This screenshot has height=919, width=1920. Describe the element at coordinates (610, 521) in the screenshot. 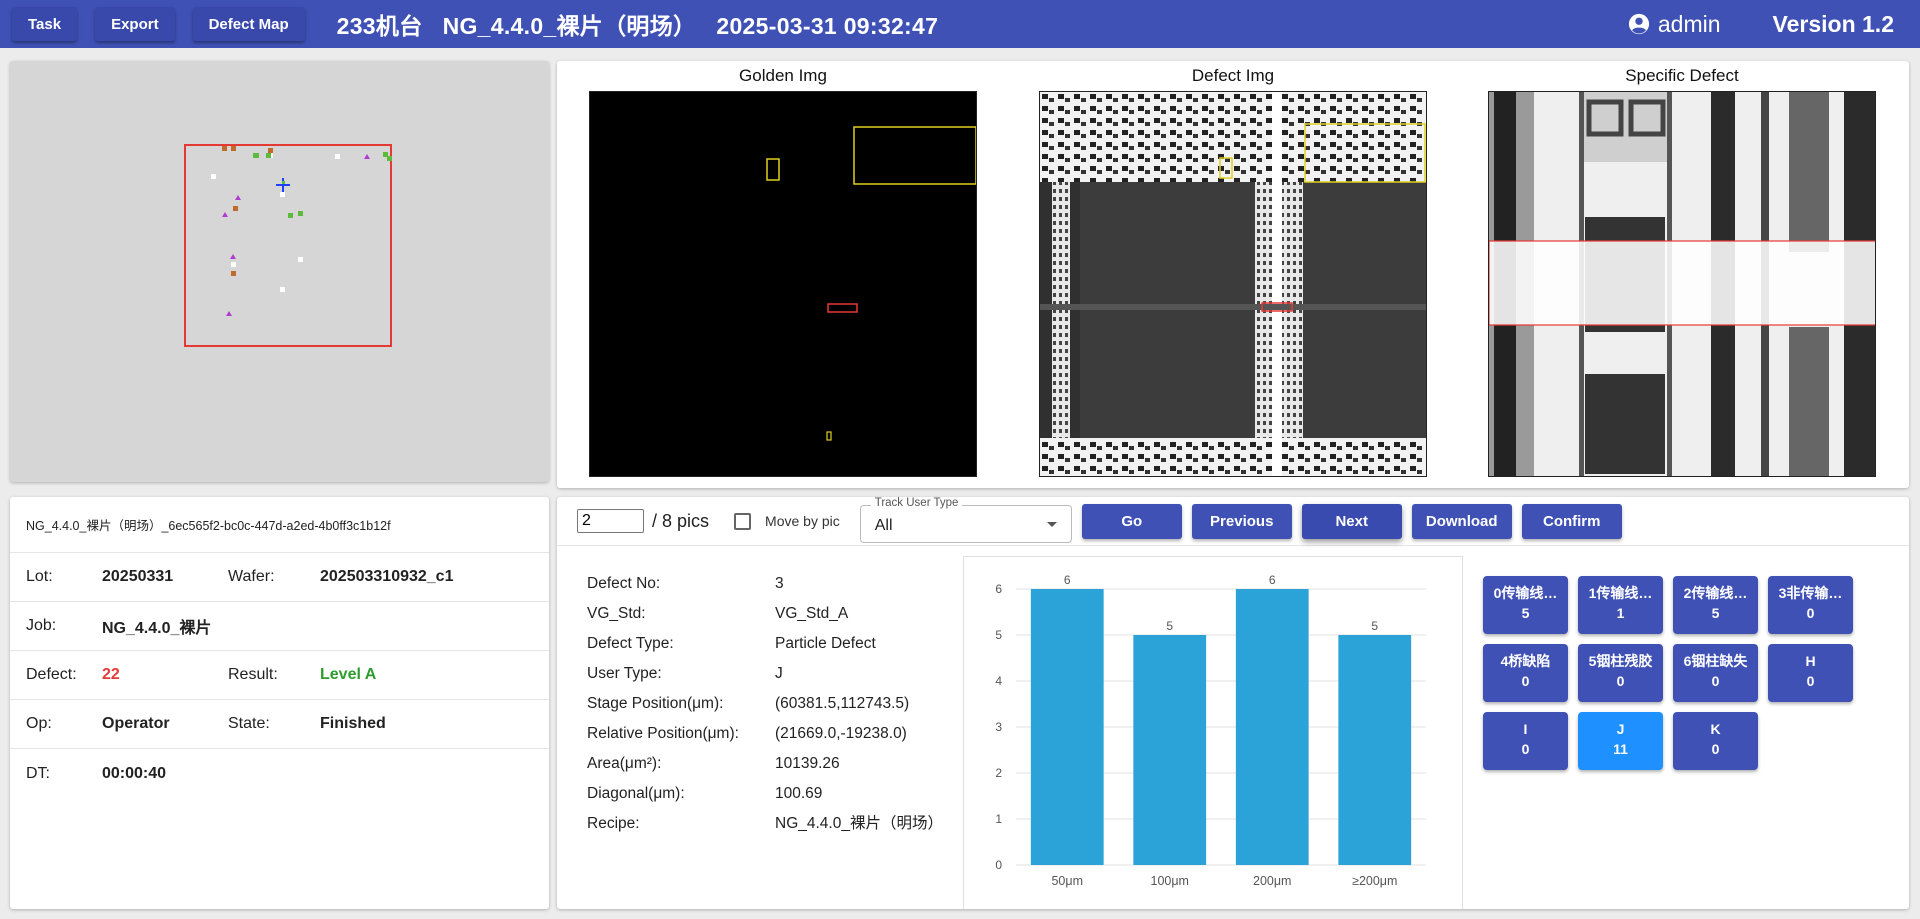

I see `pic-number-input` at that location.